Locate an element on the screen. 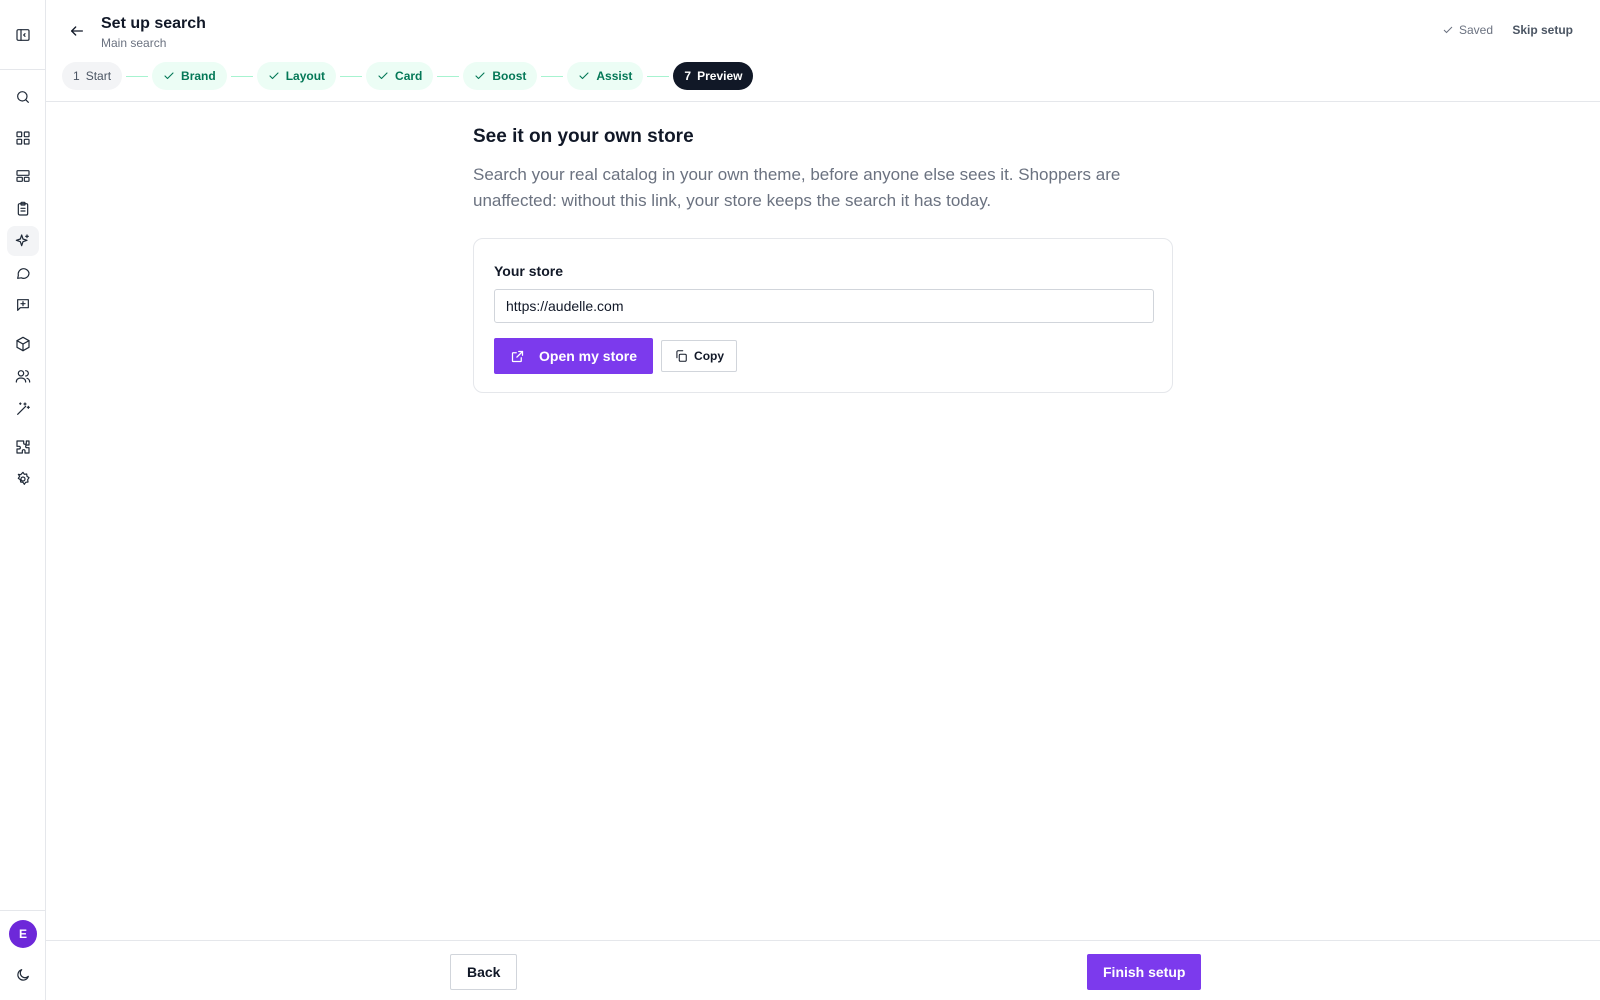  step-label: Brand is located at coordinates (198, 76).